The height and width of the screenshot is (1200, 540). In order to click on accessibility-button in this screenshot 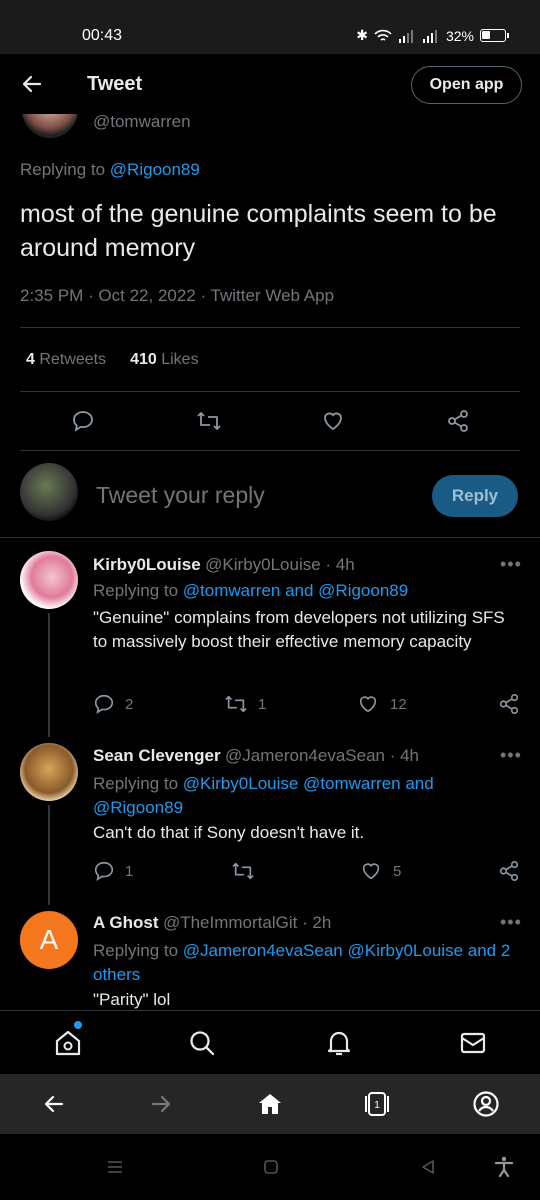, I will do `click(504, 1167)`.